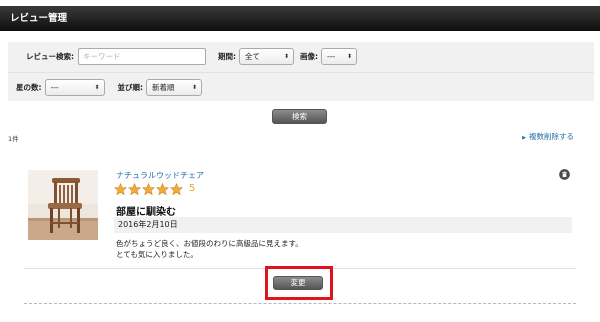 The height and width of the screenshot is (322, 600). I want to click on keyword-label: レビュー検索:, so click(50, 56).